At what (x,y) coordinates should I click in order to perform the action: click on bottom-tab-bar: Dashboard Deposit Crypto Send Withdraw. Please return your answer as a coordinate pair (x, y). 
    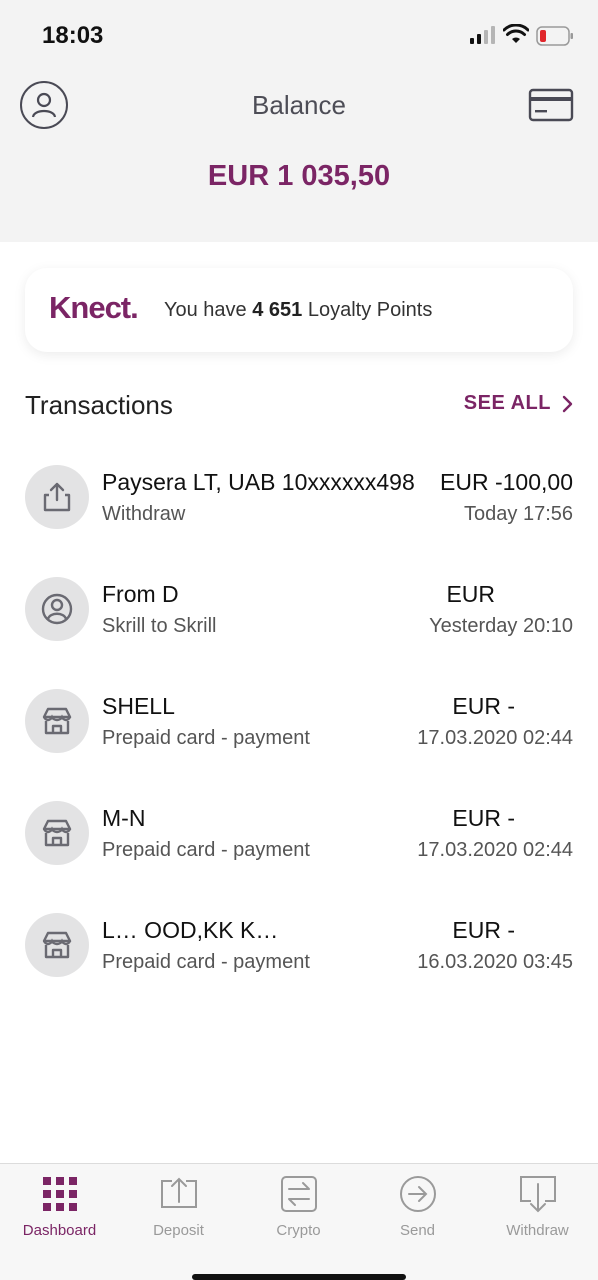
    Looking at the image, I should click on (299, 1221).